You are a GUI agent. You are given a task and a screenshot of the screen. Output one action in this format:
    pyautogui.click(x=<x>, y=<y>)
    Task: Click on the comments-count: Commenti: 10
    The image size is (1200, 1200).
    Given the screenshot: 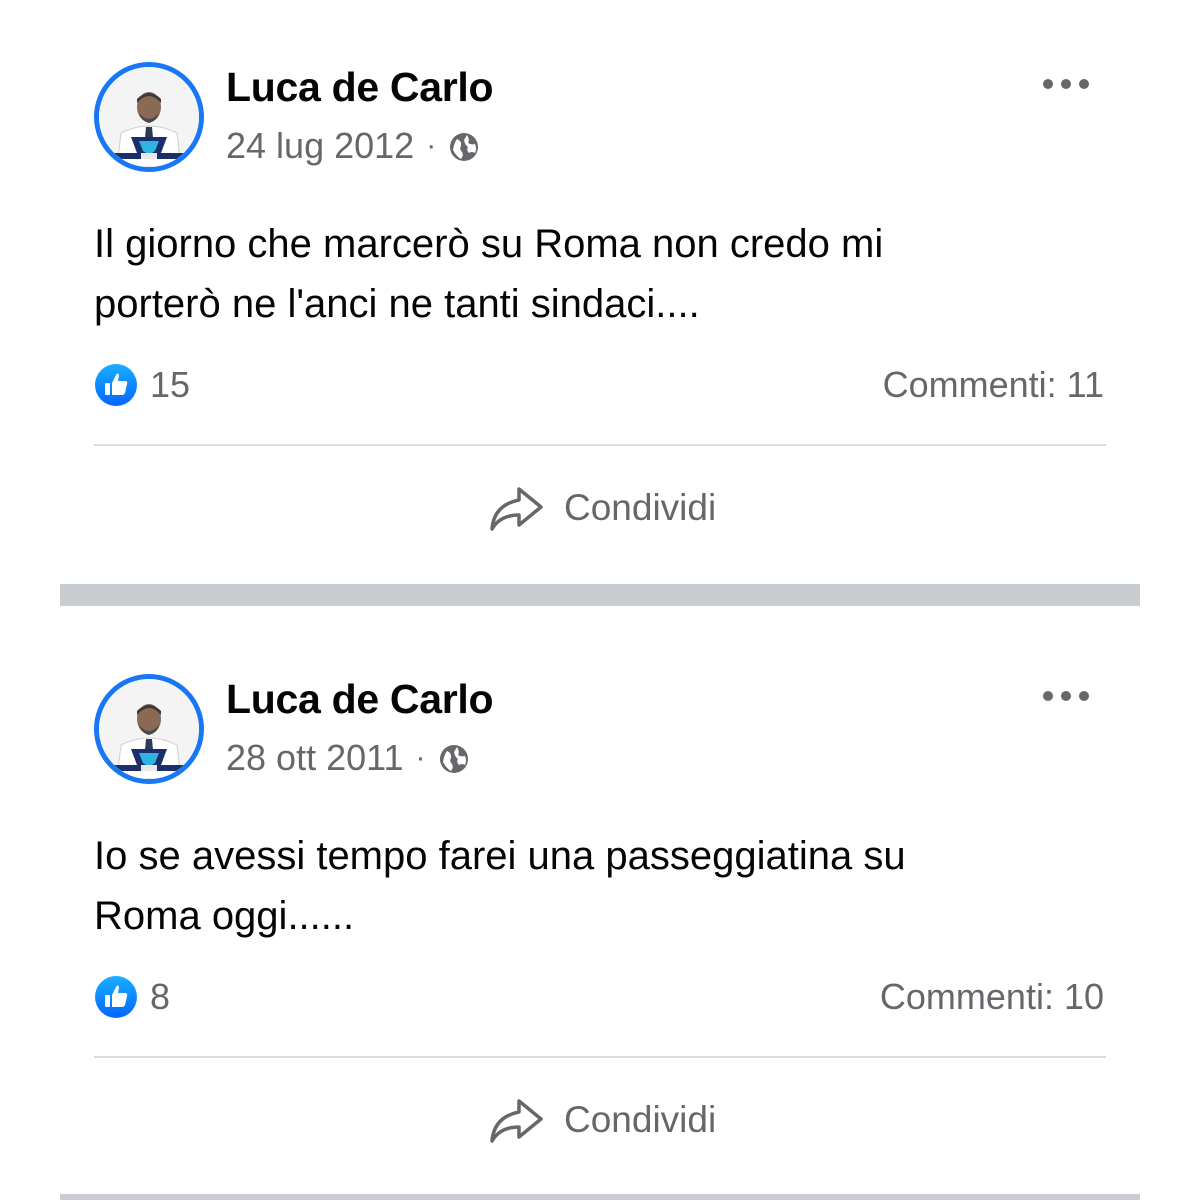 What is the action you would take?
    pyautogui.click(x=992, y=997)
    